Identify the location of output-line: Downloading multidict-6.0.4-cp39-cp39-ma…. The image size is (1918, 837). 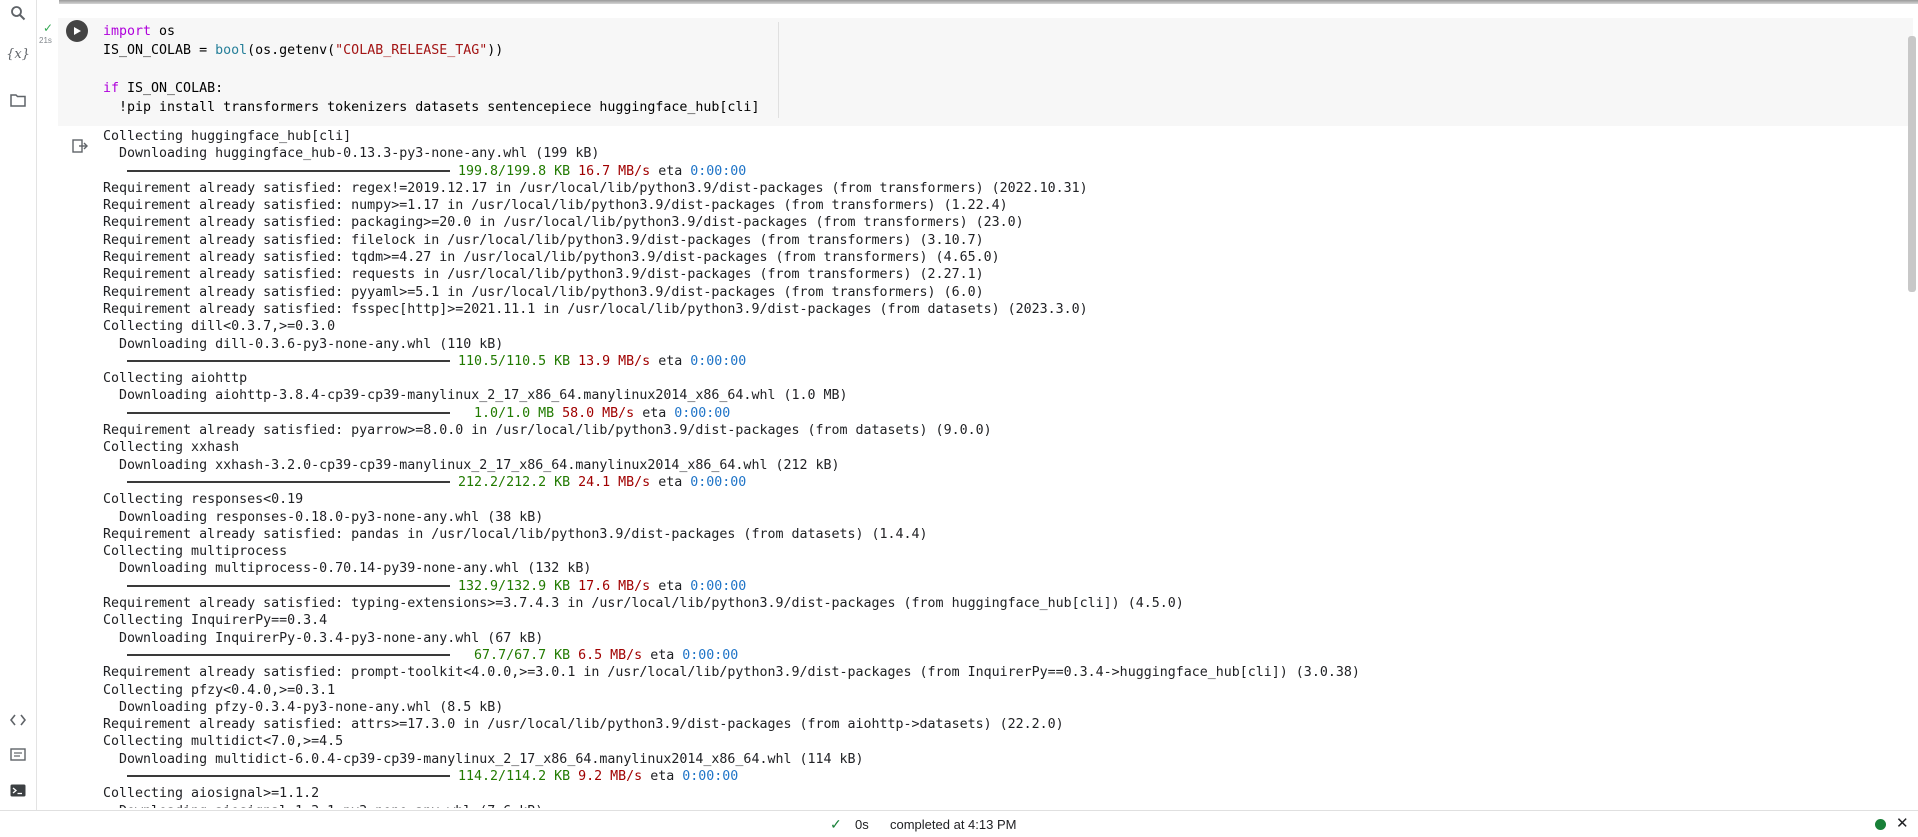
(483, 759).